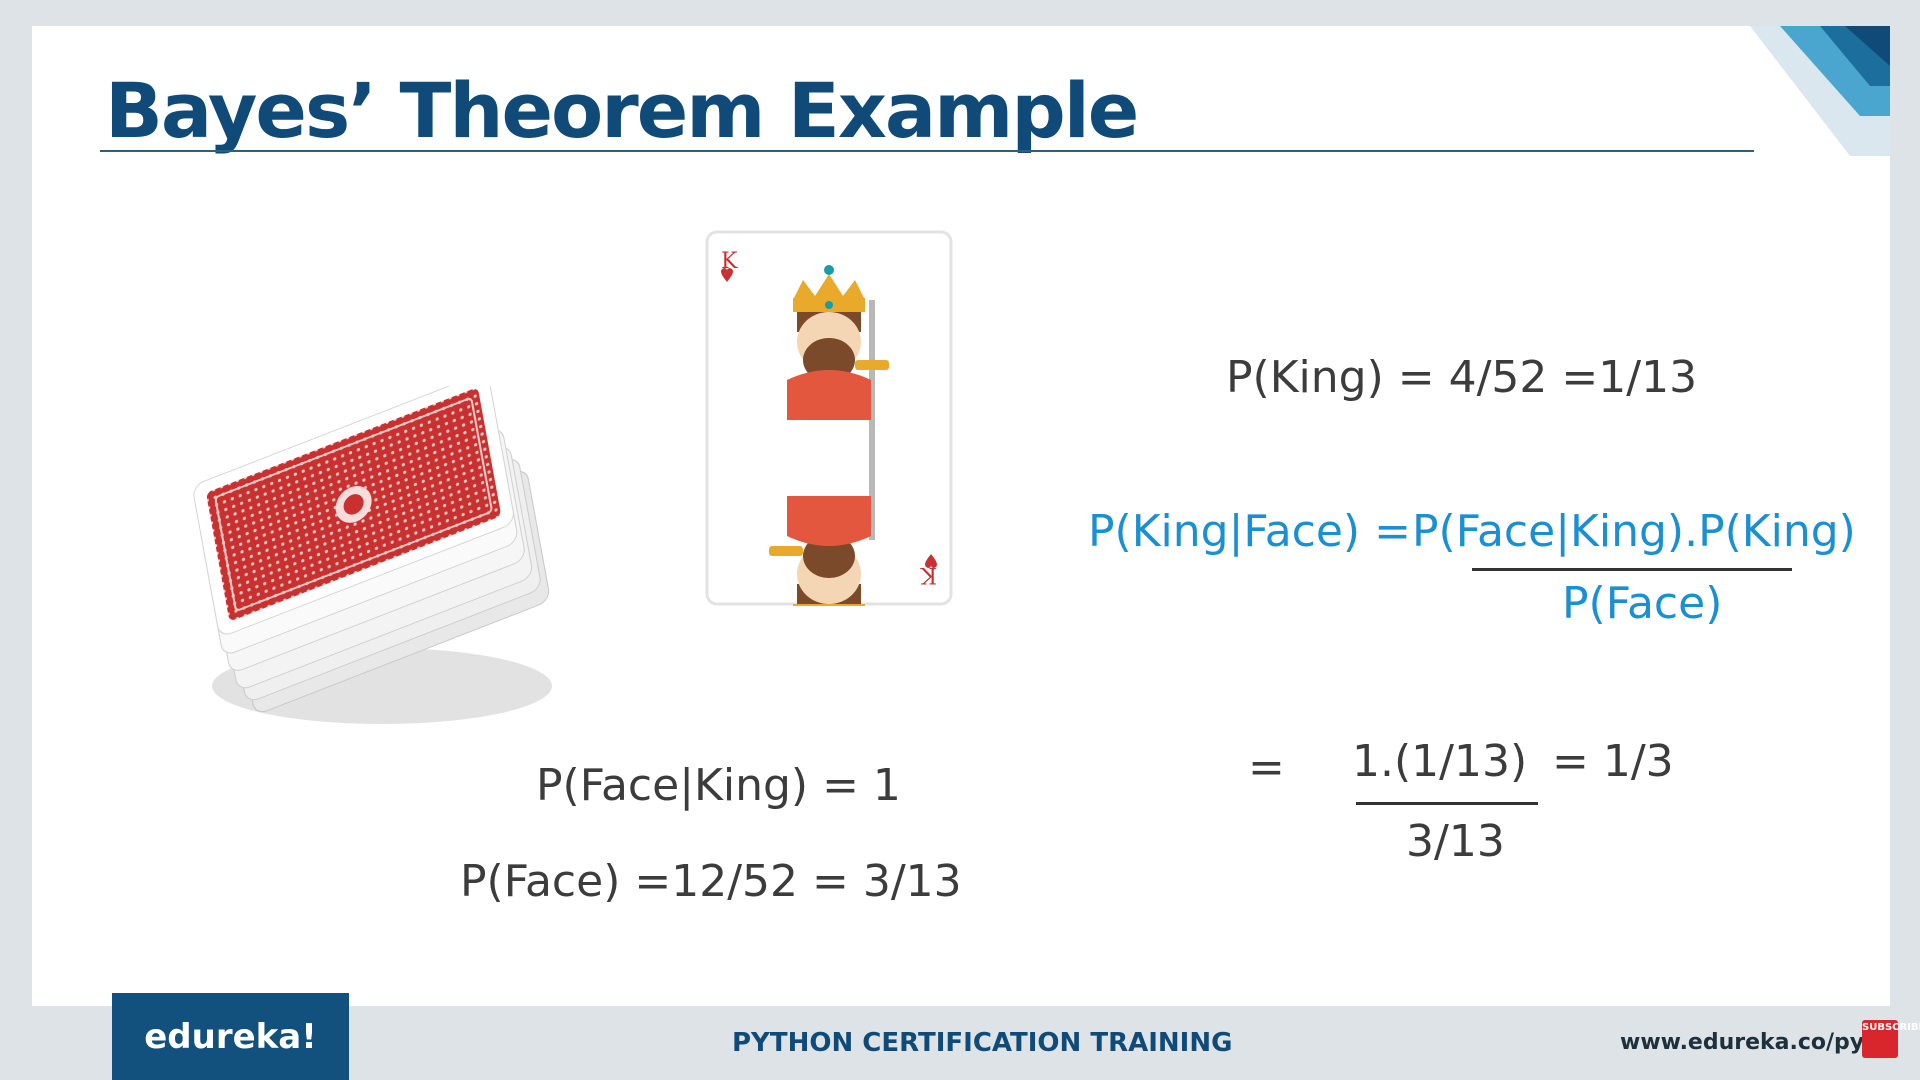 This screenshot has height=1080, width=1920. What do you see at coordinates (1447, 803) in the screenshot?
I see `result-fraction-line` at bounding box center [1447, 803].